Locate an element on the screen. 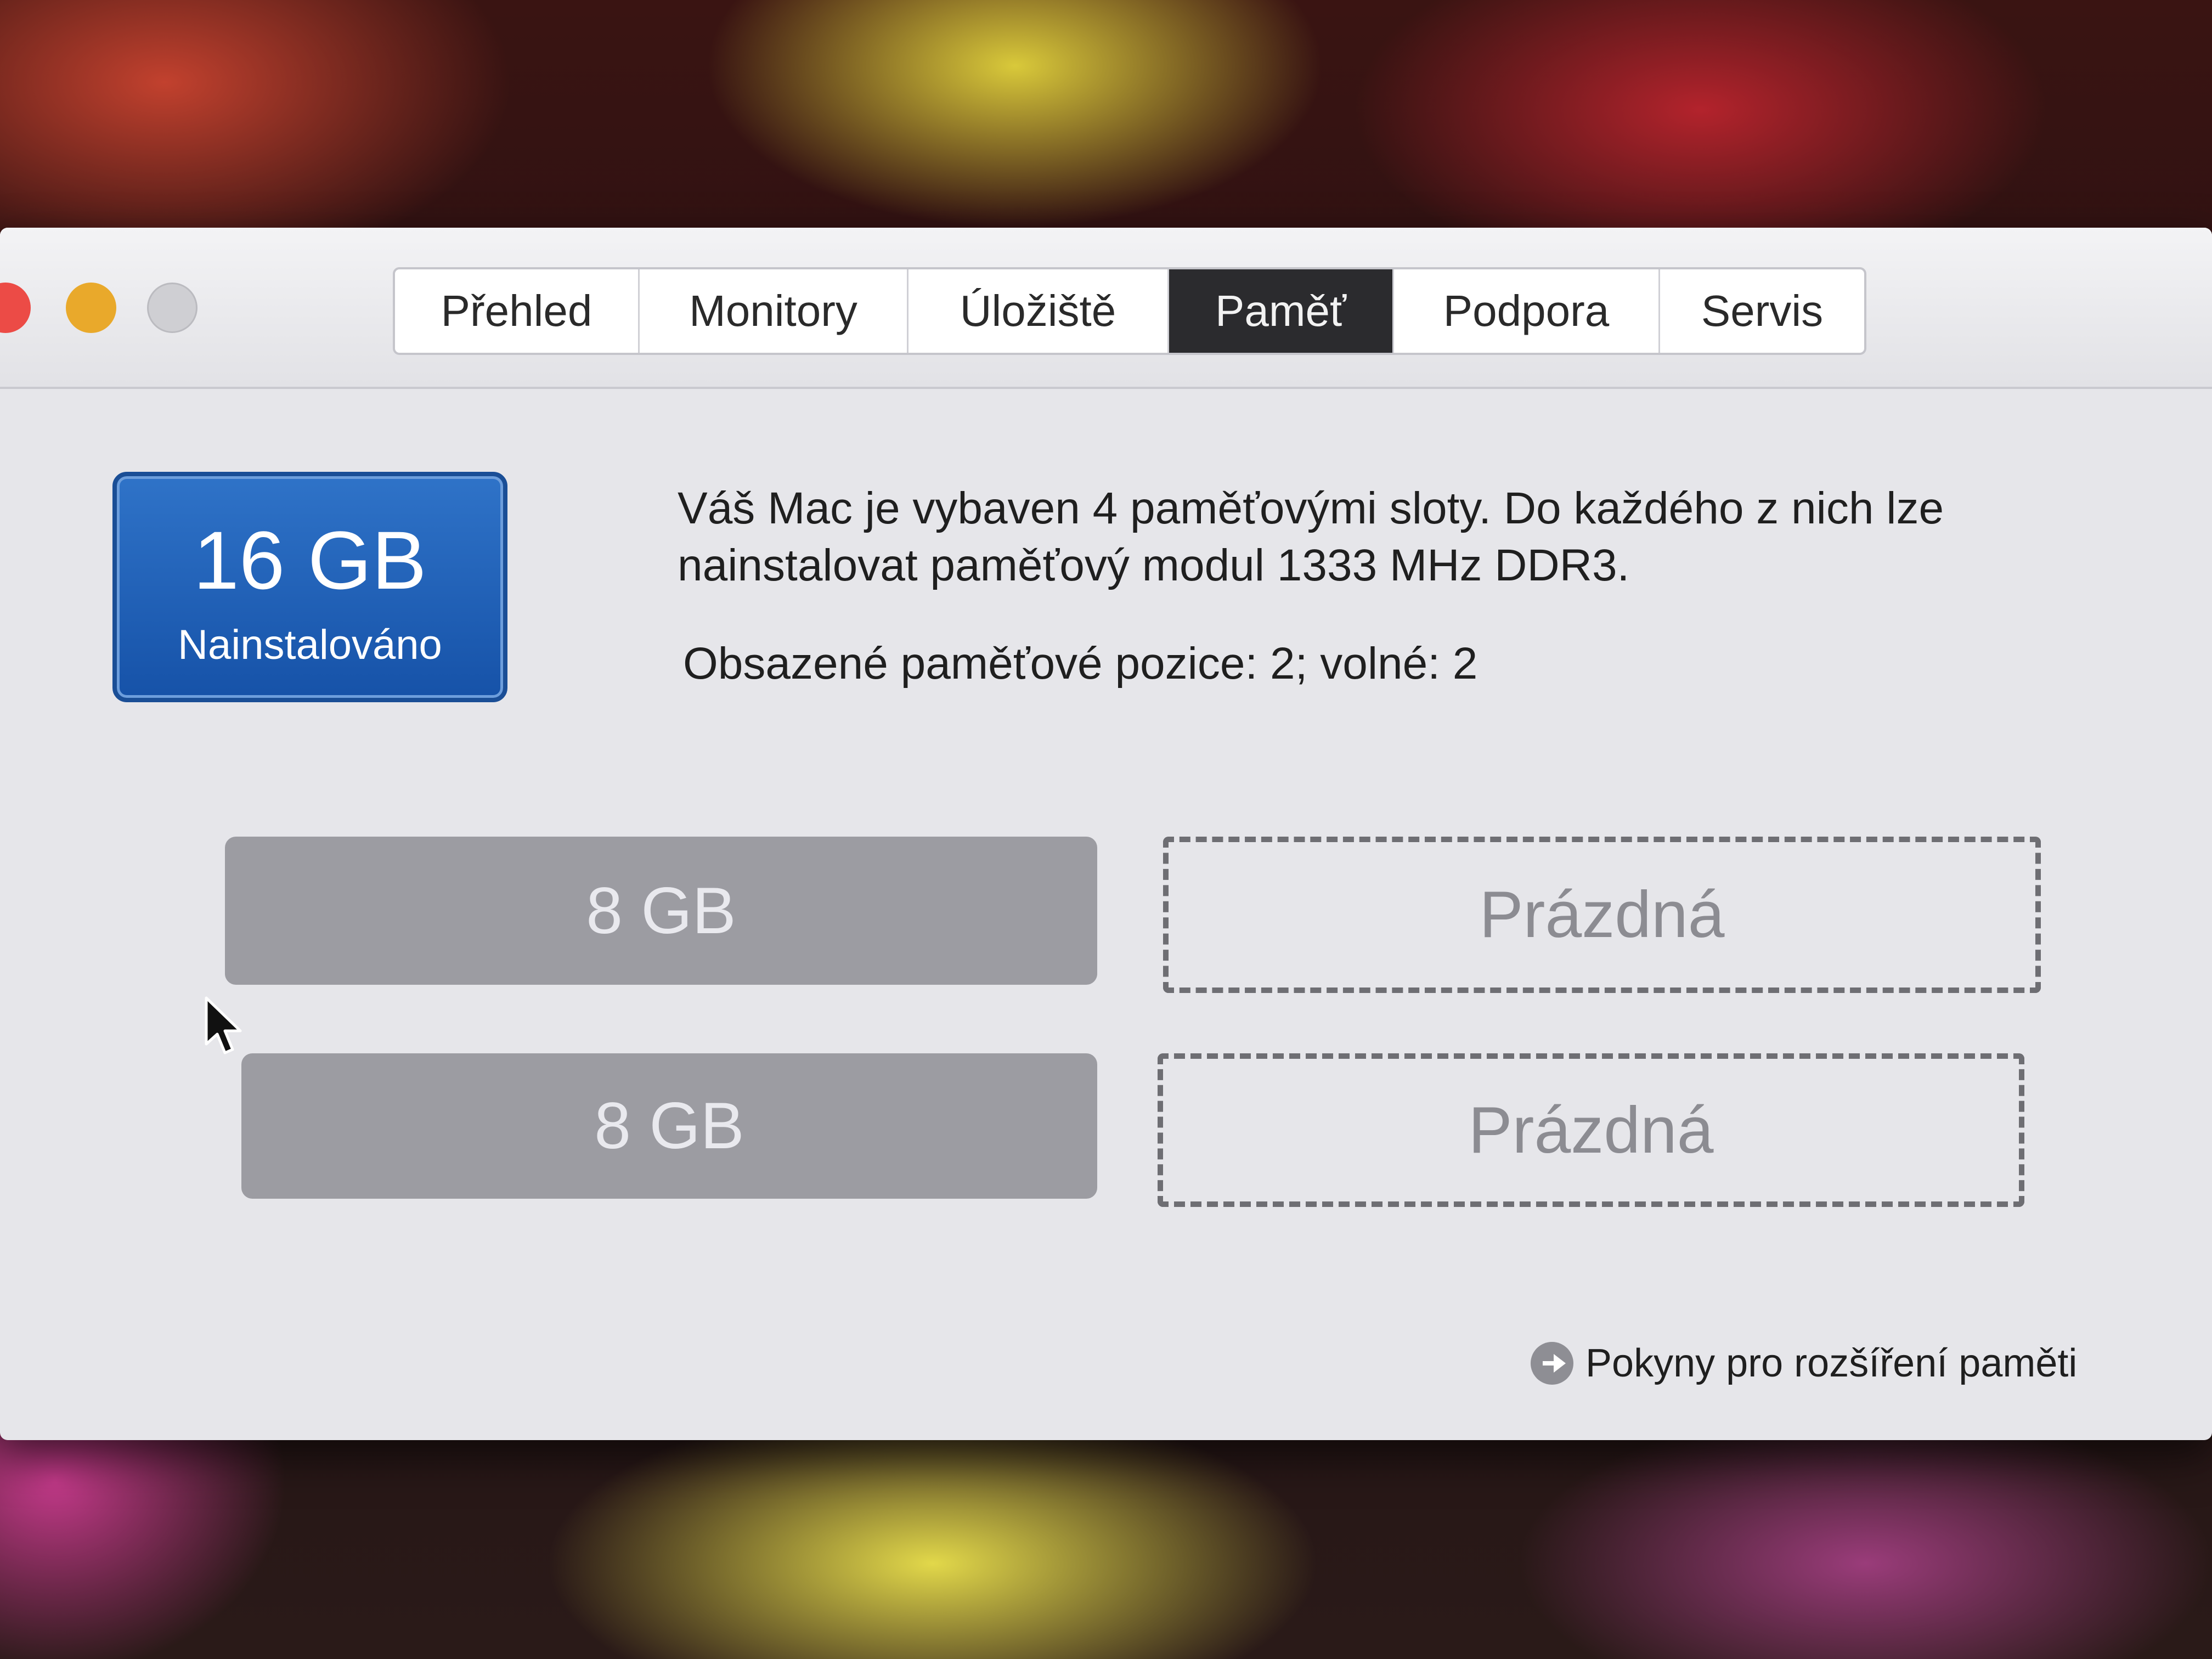  tab-overview: Přehled is located at coordinates (517, 311).